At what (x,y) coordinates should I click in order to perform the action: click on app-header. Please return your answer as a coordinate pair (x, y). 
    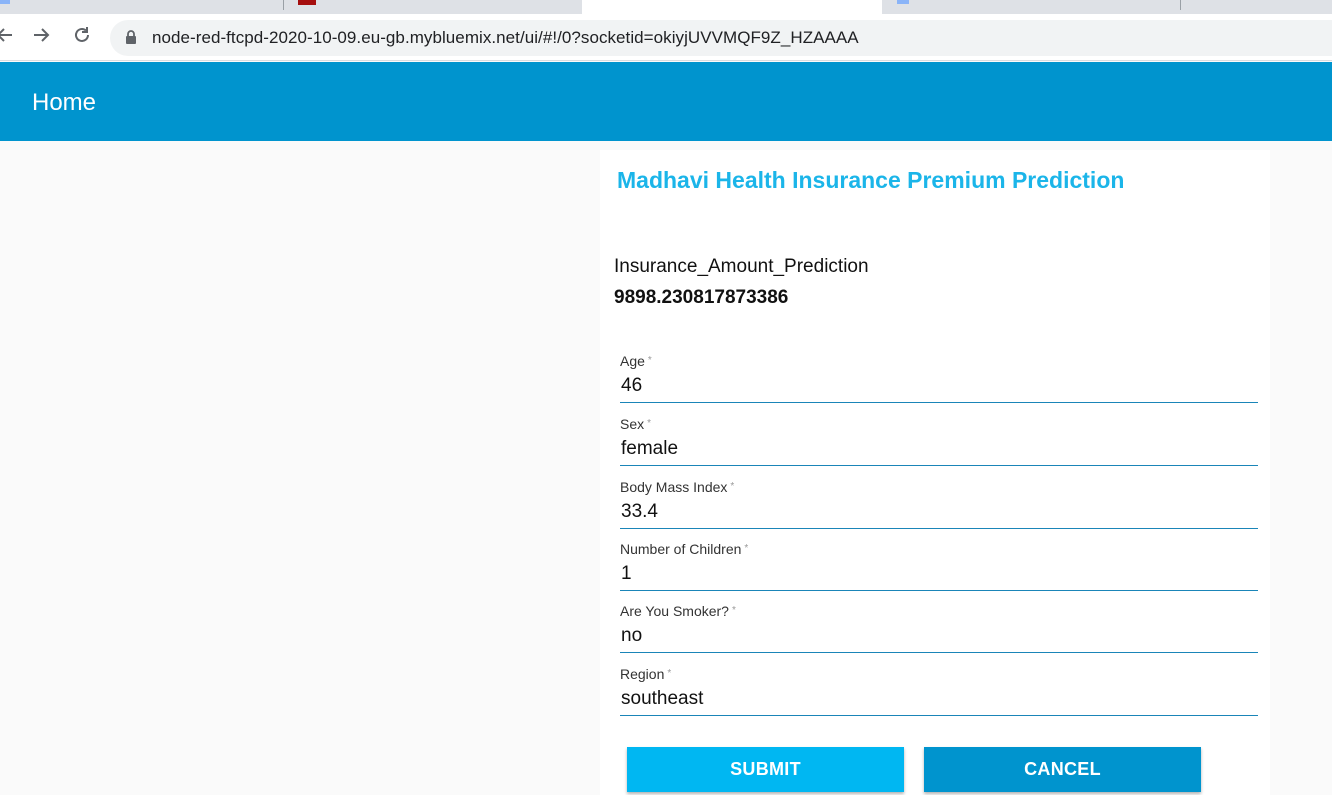
    Looking at the image, I should click on (666, 101).